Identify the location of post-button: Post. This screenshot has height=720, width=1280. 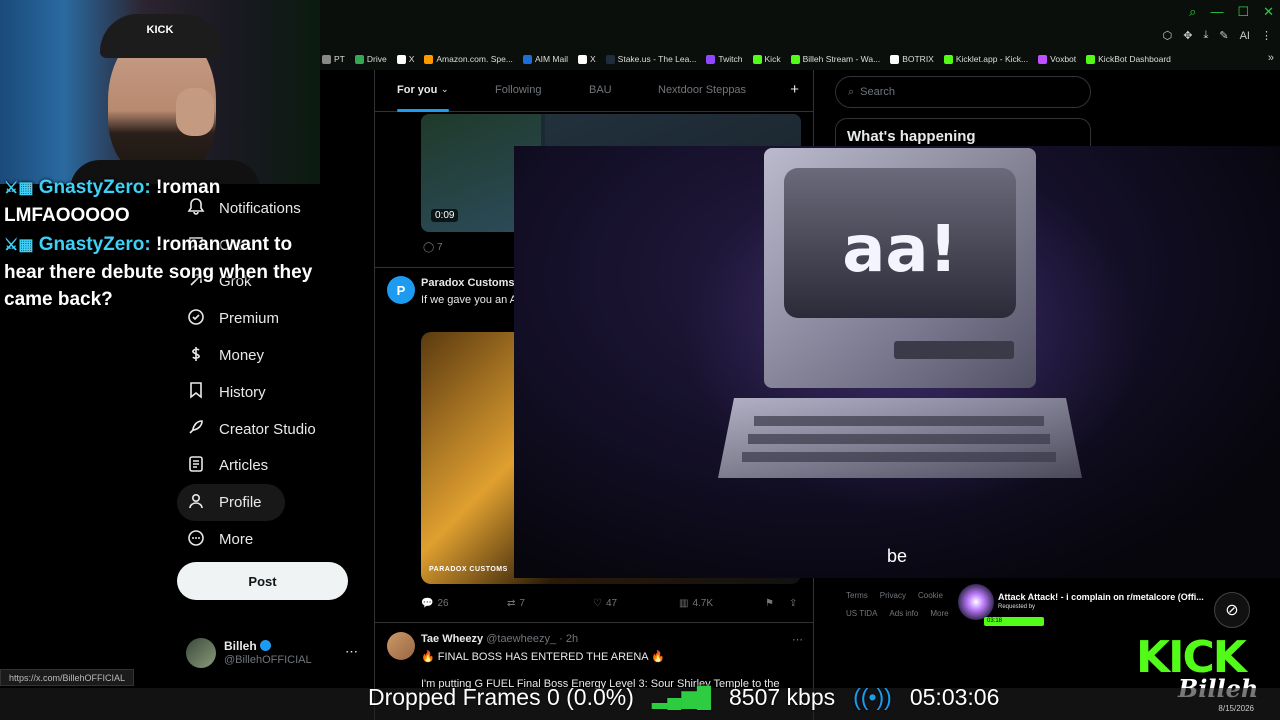
(262, 581).